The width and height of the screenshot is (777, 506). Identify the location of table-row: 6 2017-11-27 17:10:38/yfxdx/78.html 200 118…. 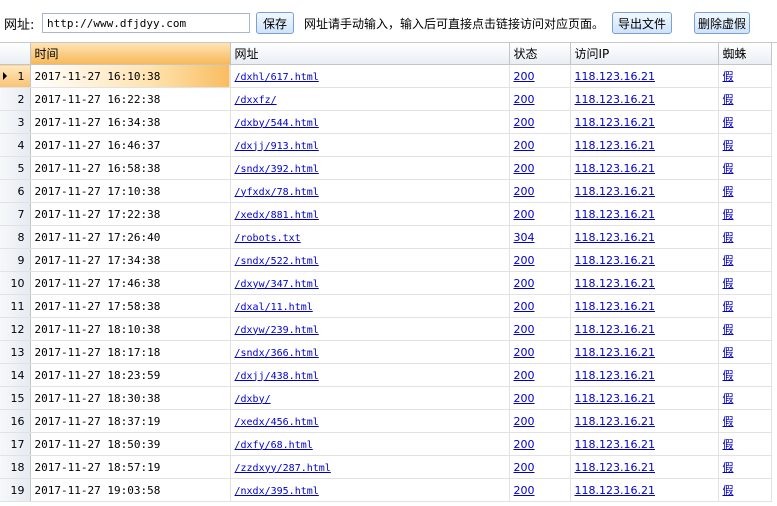
(386, 191).